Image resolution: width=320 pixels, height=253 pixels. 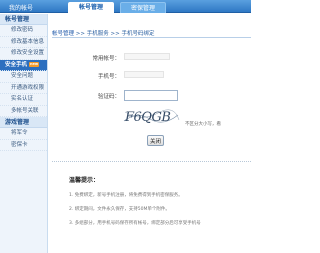 What do you see at coordinates (23, 31) in the screenshot?
I see `sidebar-item-change-password: 修改密码` at bounding box center [23, 31].